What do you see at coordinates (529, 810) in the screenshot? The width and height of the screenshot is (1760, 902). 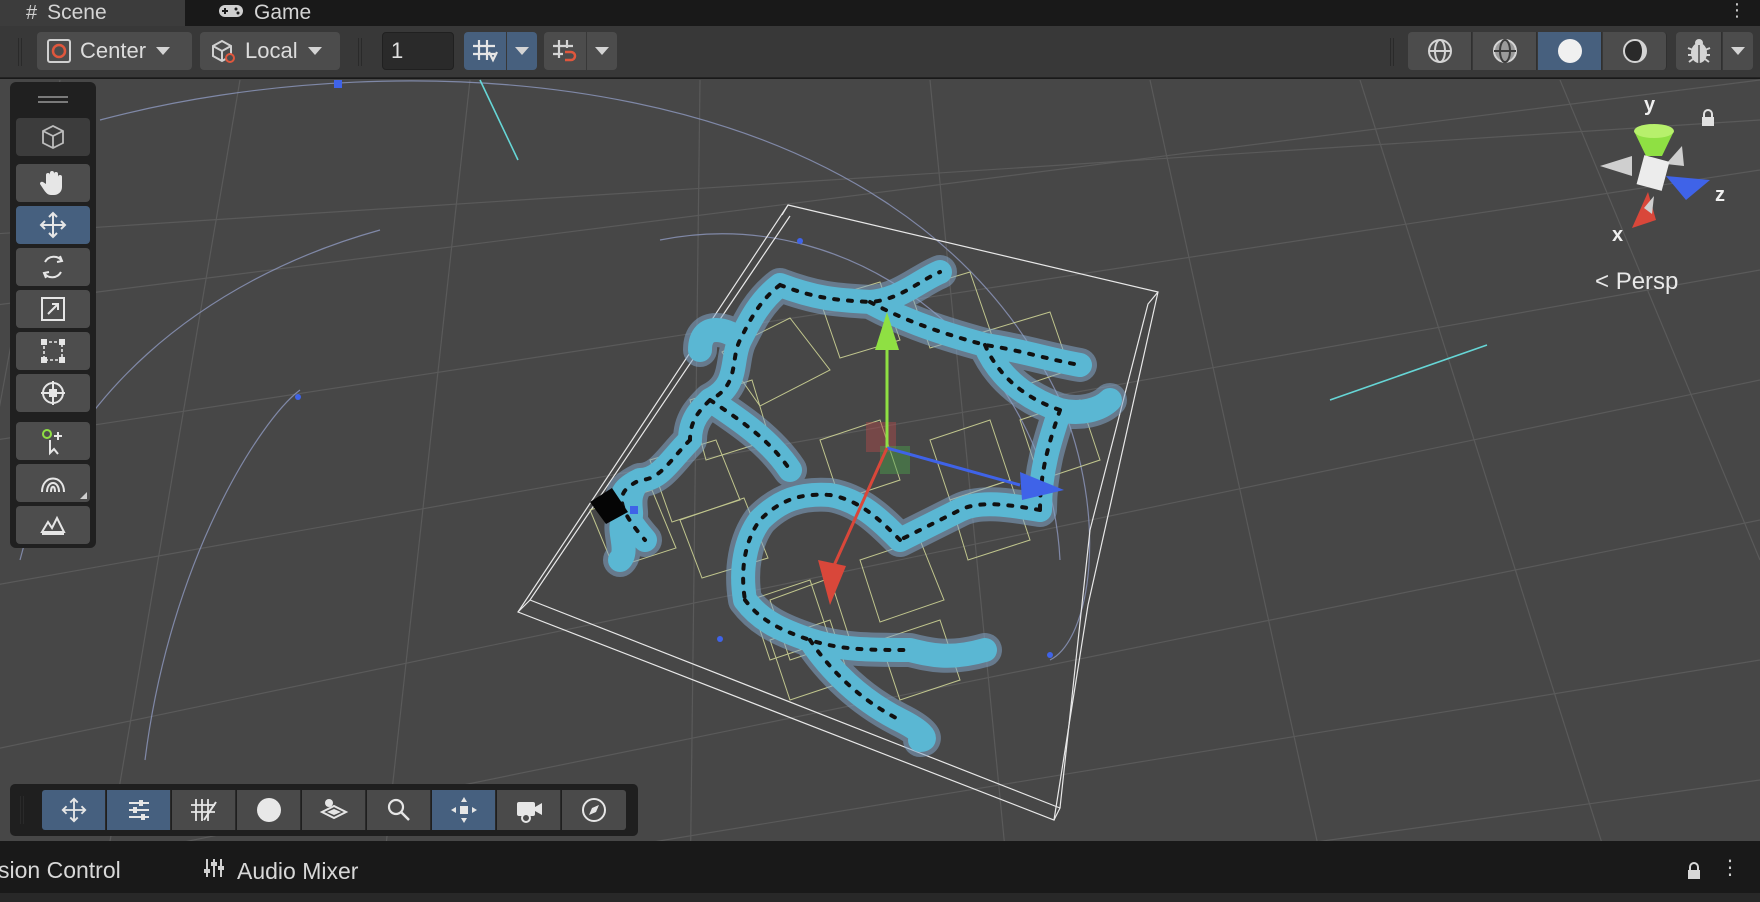 I see `camera-button` at bounding box center [529, 810].